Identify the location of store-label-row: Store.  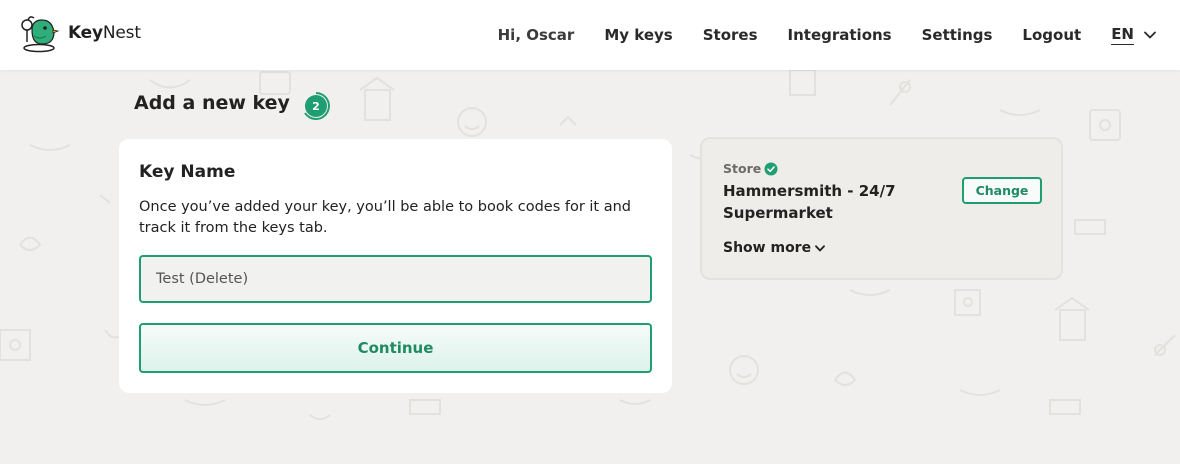
(750, 168).